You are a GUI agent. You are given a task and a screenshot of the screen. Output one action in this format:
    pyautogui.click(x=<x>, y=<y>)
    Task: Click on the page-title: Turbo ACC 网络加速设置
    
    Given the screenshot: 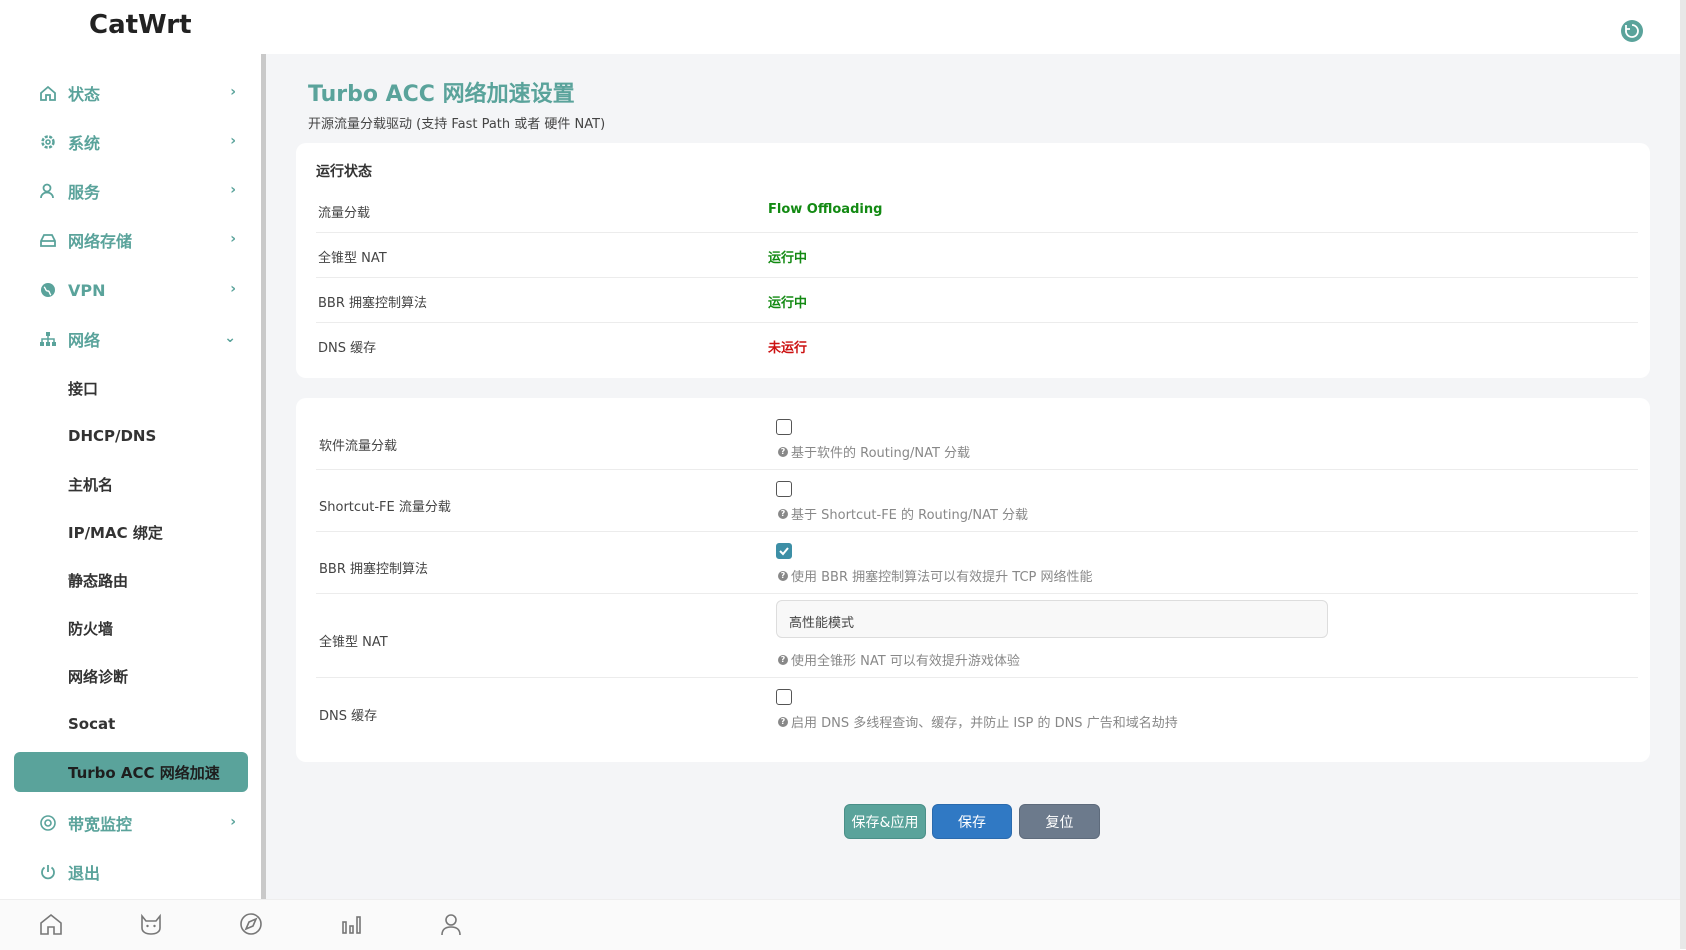 What is the action you would take?
    pyautogui.click(x=441, y=94)
    